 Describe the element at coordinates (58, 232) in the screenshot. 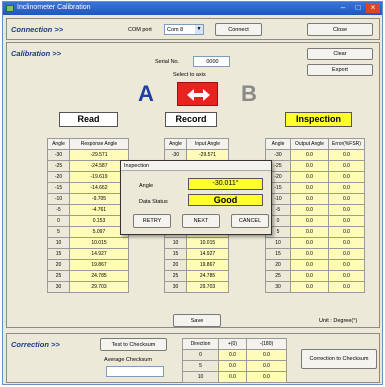

I see `angle-cell: 5` at that location.